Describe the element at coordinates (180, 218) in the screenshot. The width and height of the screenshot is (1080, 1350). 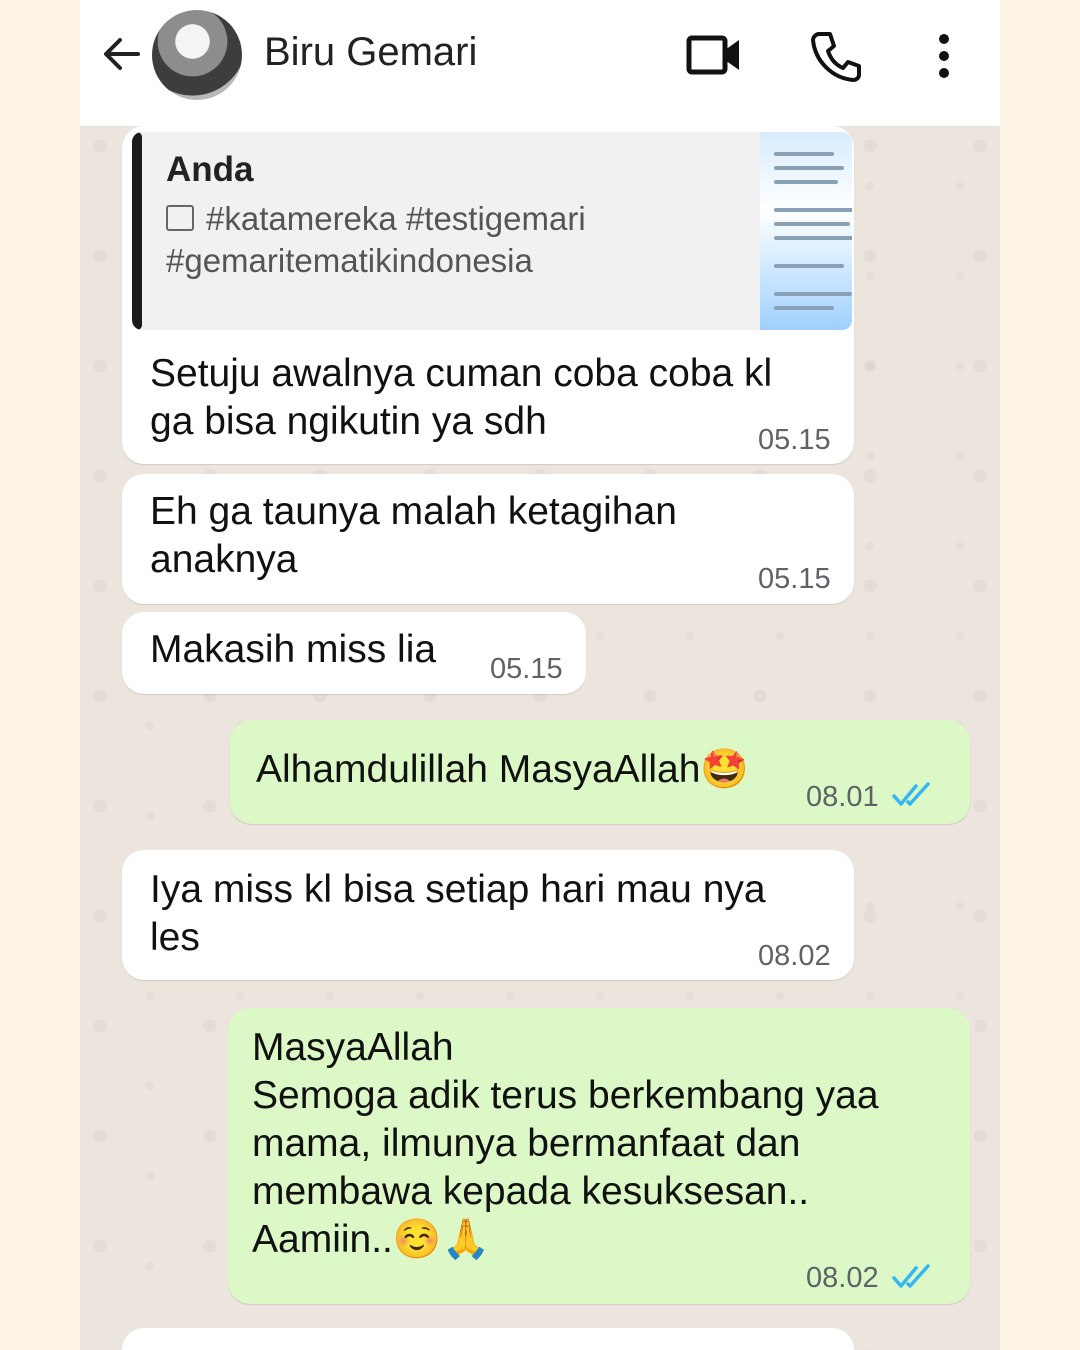
I see `image-icon` at that location.